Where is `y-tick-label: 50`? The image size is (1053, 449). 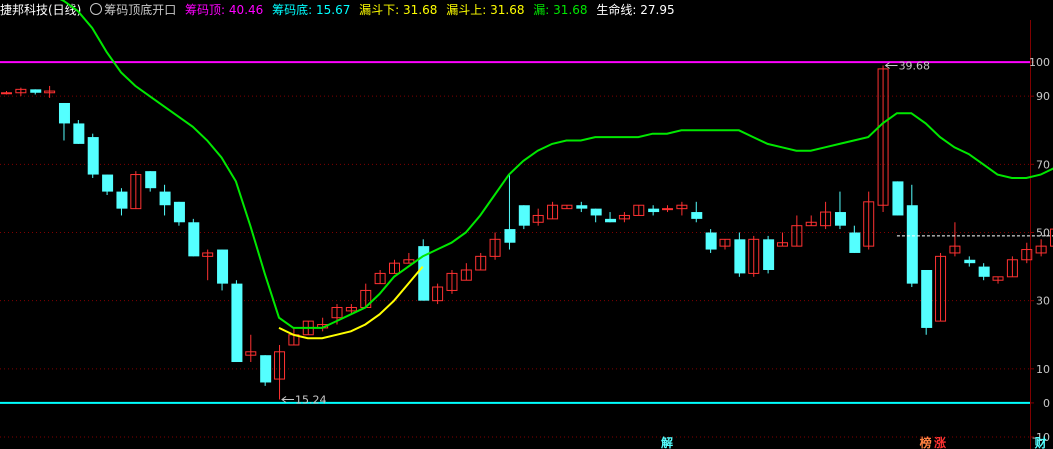
y-tick-label: 50 is located at coordinates (1043, 233).